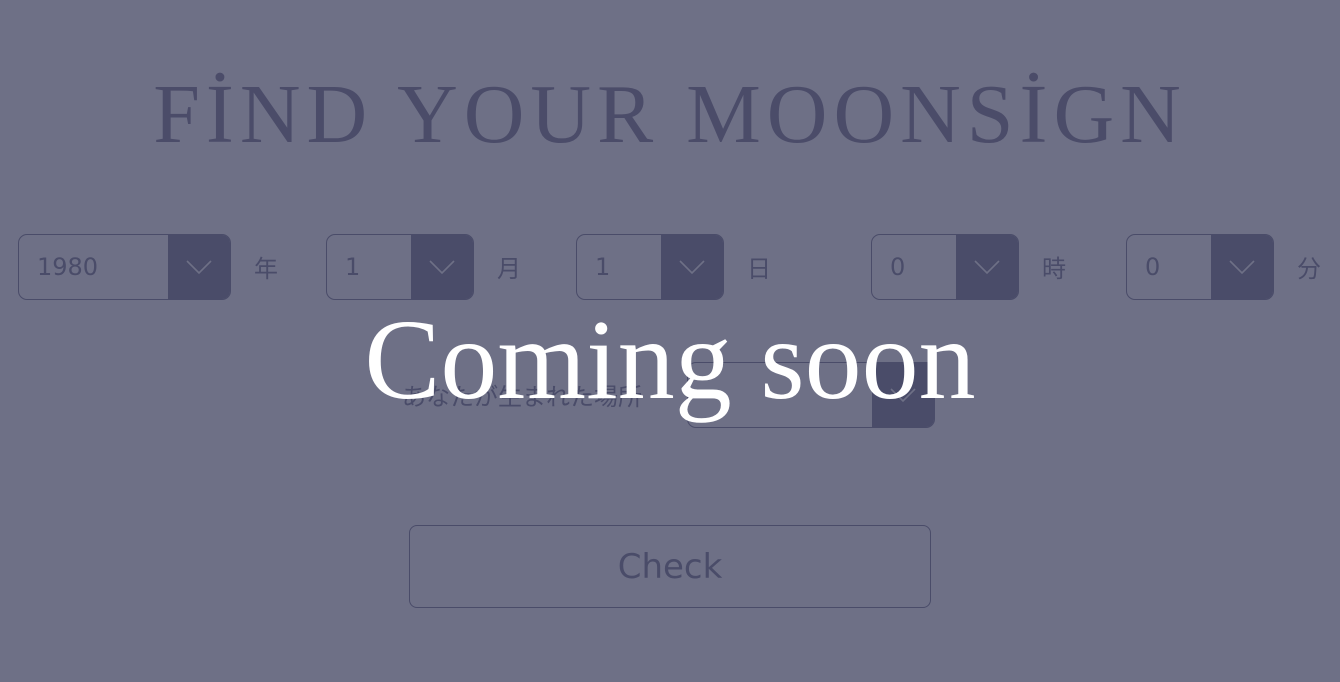  Describe the element at coordinates (1200, 267) in the screenshot. I see `minute-select: 0` at that location.